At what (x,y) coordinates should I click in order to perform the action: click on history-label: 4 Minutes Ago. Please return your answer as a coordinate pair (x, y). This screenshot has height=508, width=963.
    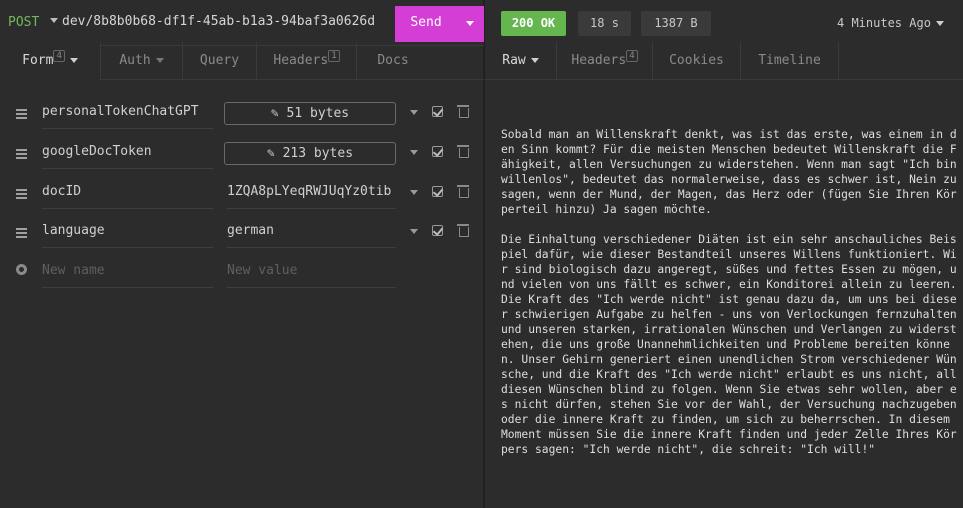
    Looking at the image, I should click on (884, 23).